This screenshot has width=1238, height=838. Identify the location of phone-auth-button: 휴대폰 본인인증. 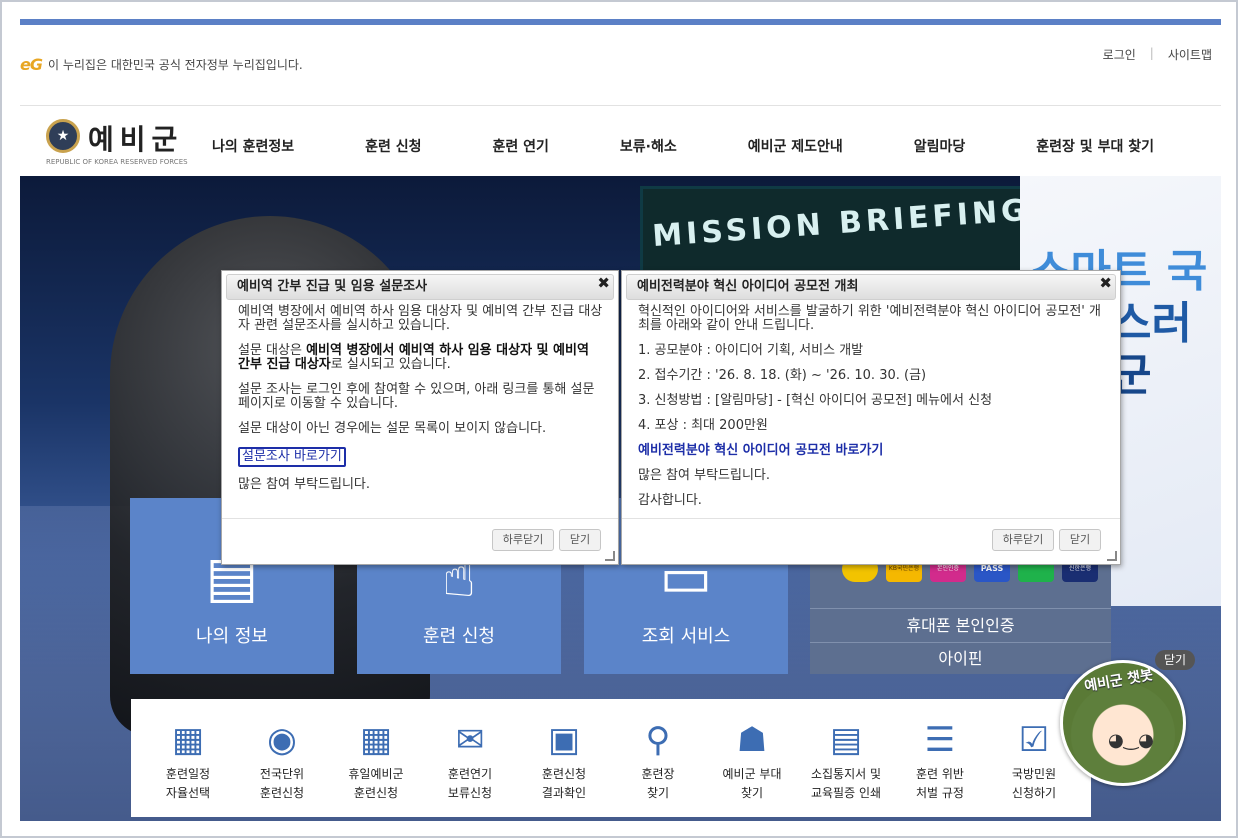
(960, 625).